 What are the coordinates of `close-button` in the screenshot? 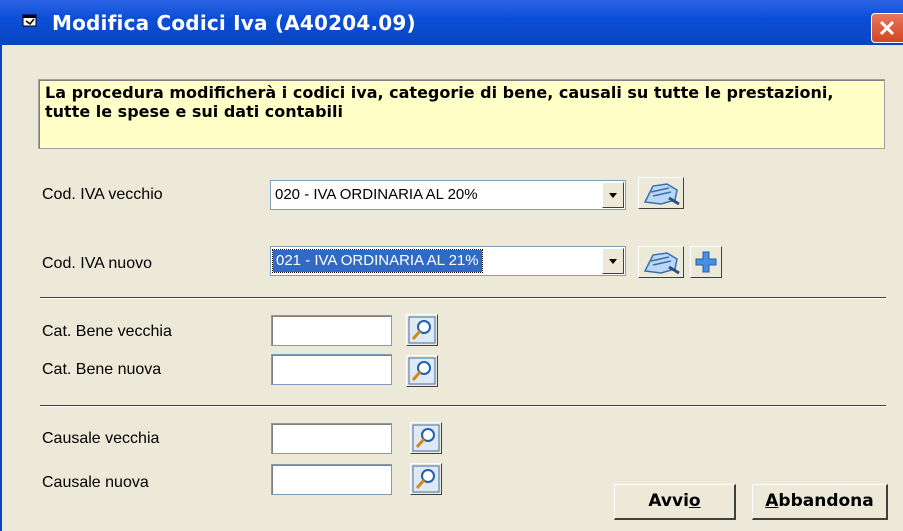 It's located at (887, 28).